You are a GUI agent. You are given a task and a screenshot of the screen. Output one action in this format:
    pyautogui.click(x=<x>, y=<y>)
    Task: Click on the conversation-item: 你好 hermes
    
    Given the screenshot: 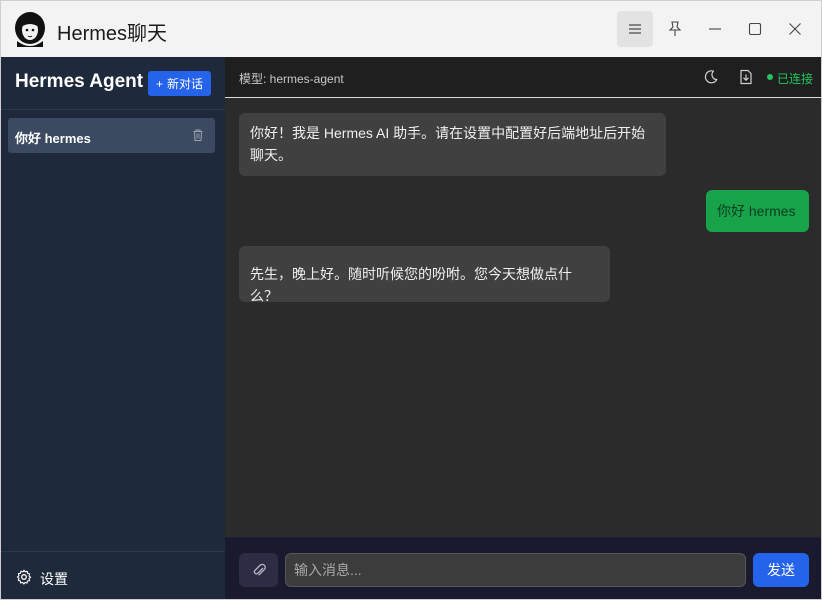 What is the action you would take?
    pyautogui.click(x=111, y=135)
    